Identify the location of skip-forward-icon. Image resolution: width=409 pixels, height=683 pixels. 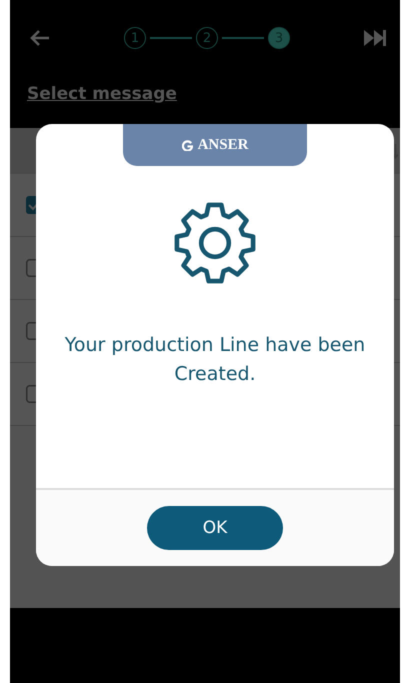
(375, 38).